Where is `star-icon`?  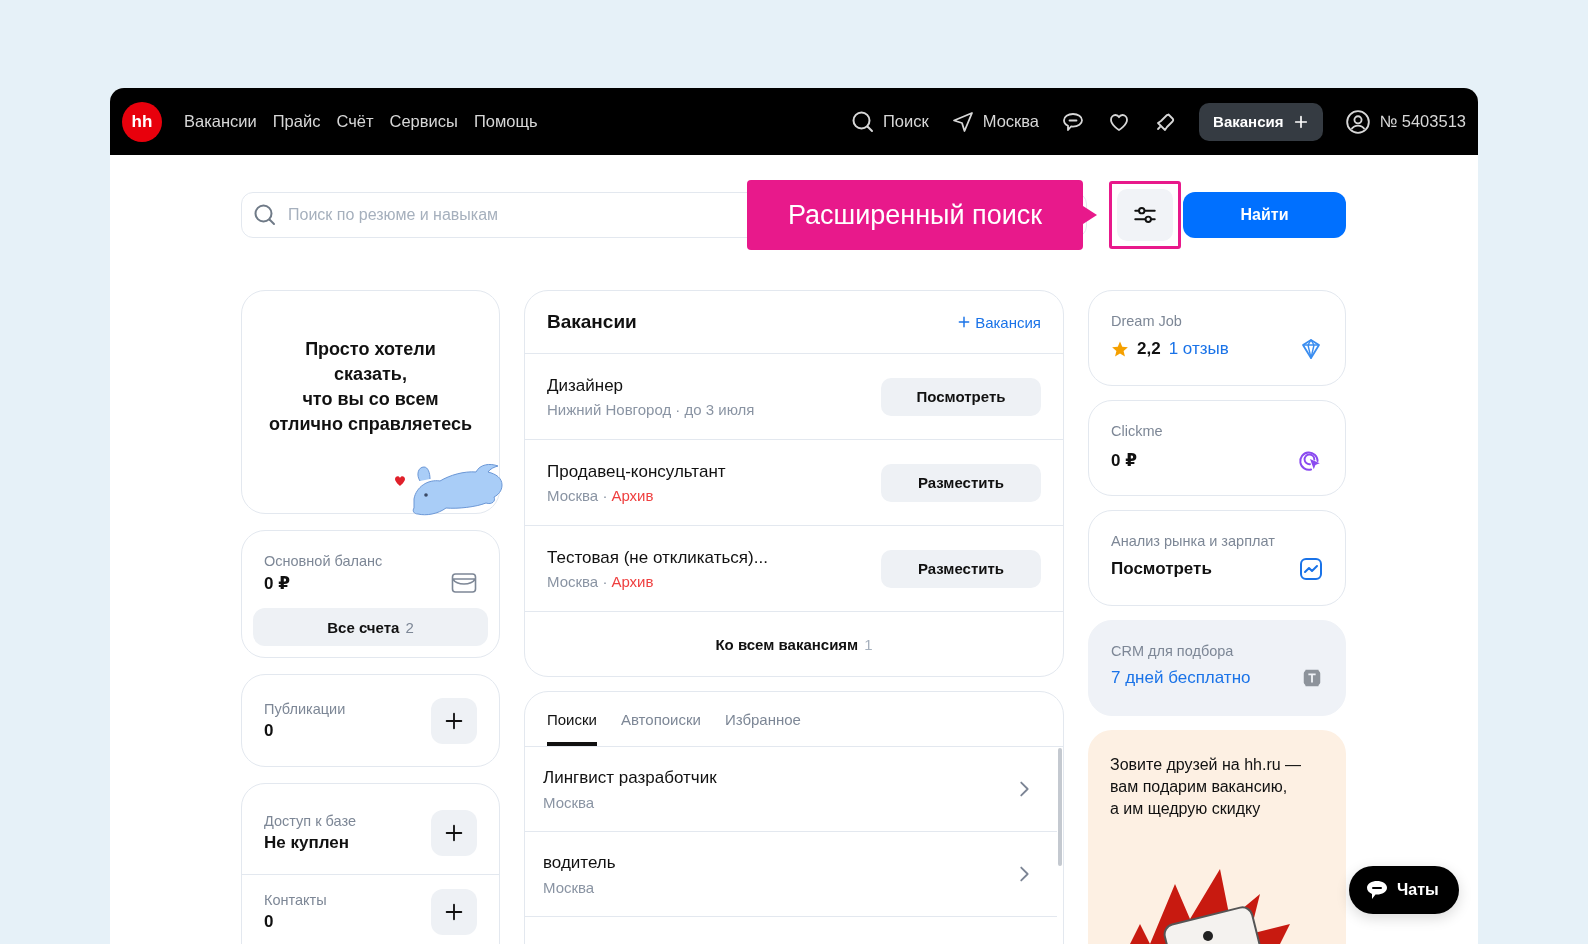 star-icon is located at coordinates (1120, 349).